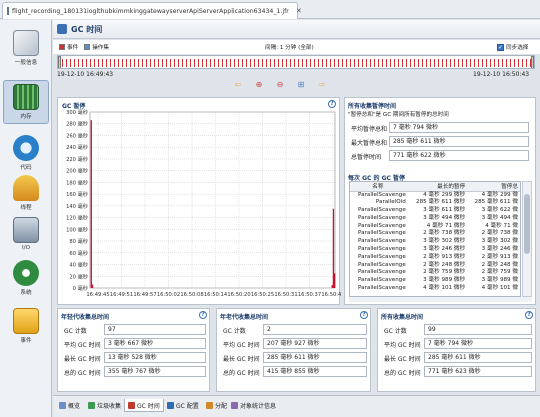 The image size is (540, 417). What do you see at coordinates (72, 47) in the screenshot?
I see `events-label: 事件` at bounding box center [72, 47].